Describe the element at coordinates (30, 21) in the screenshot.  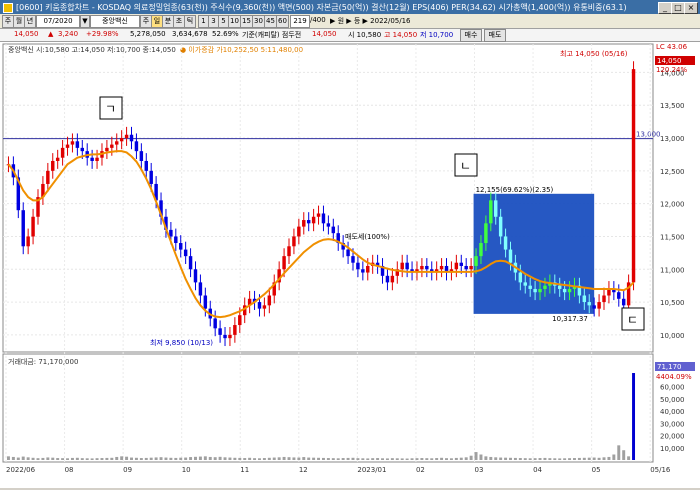
I see `period-year-button: 년` at that location.